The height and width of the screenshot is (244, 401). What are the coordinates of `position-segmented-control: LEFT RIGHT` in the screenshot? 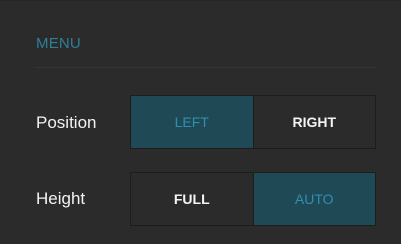 It's located at (253, 122).